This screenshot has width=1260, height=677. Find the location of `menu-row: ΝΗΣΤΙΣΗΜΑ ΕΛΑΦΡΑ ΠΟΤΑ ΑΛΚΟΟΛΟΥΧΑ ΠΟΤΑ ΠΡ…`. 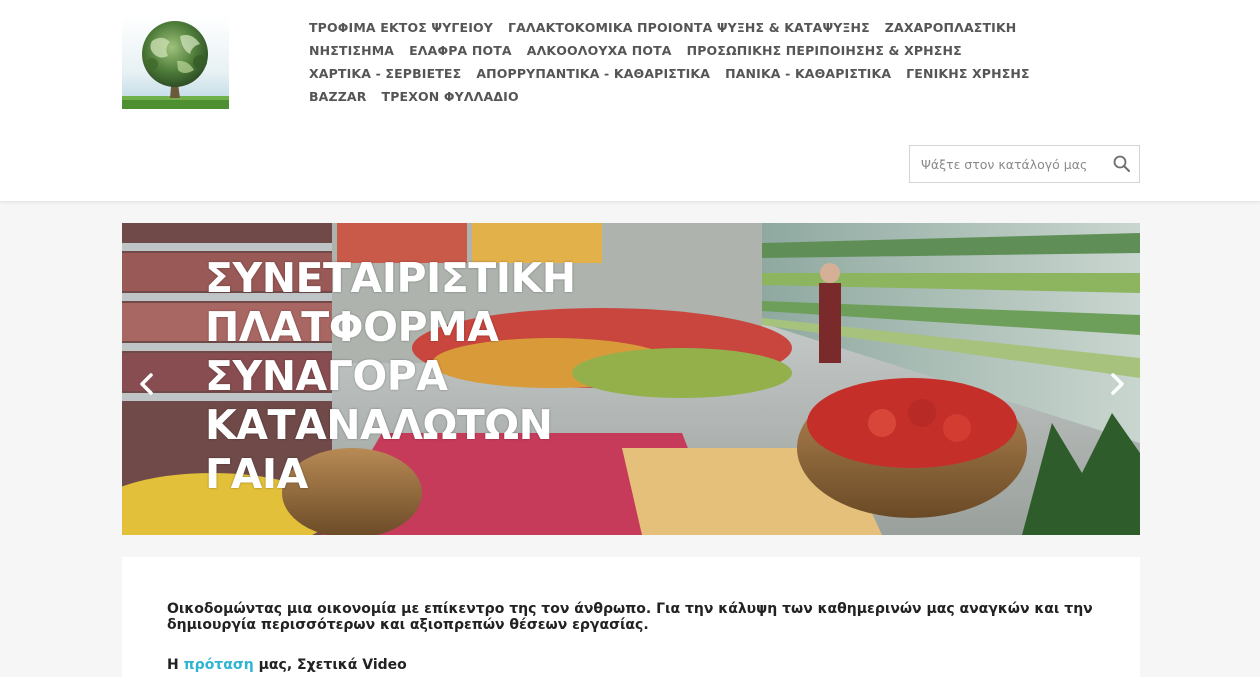

menu-row: ΝΗΣΤΙΣΗΜΑ ΕΛΑΦΡΑ ΠΟΤΑ ΑΛΚΟΟΛΟΥΧΑ ΠΟΤΑ ΠΡ… is located at coordinates (709, 50).